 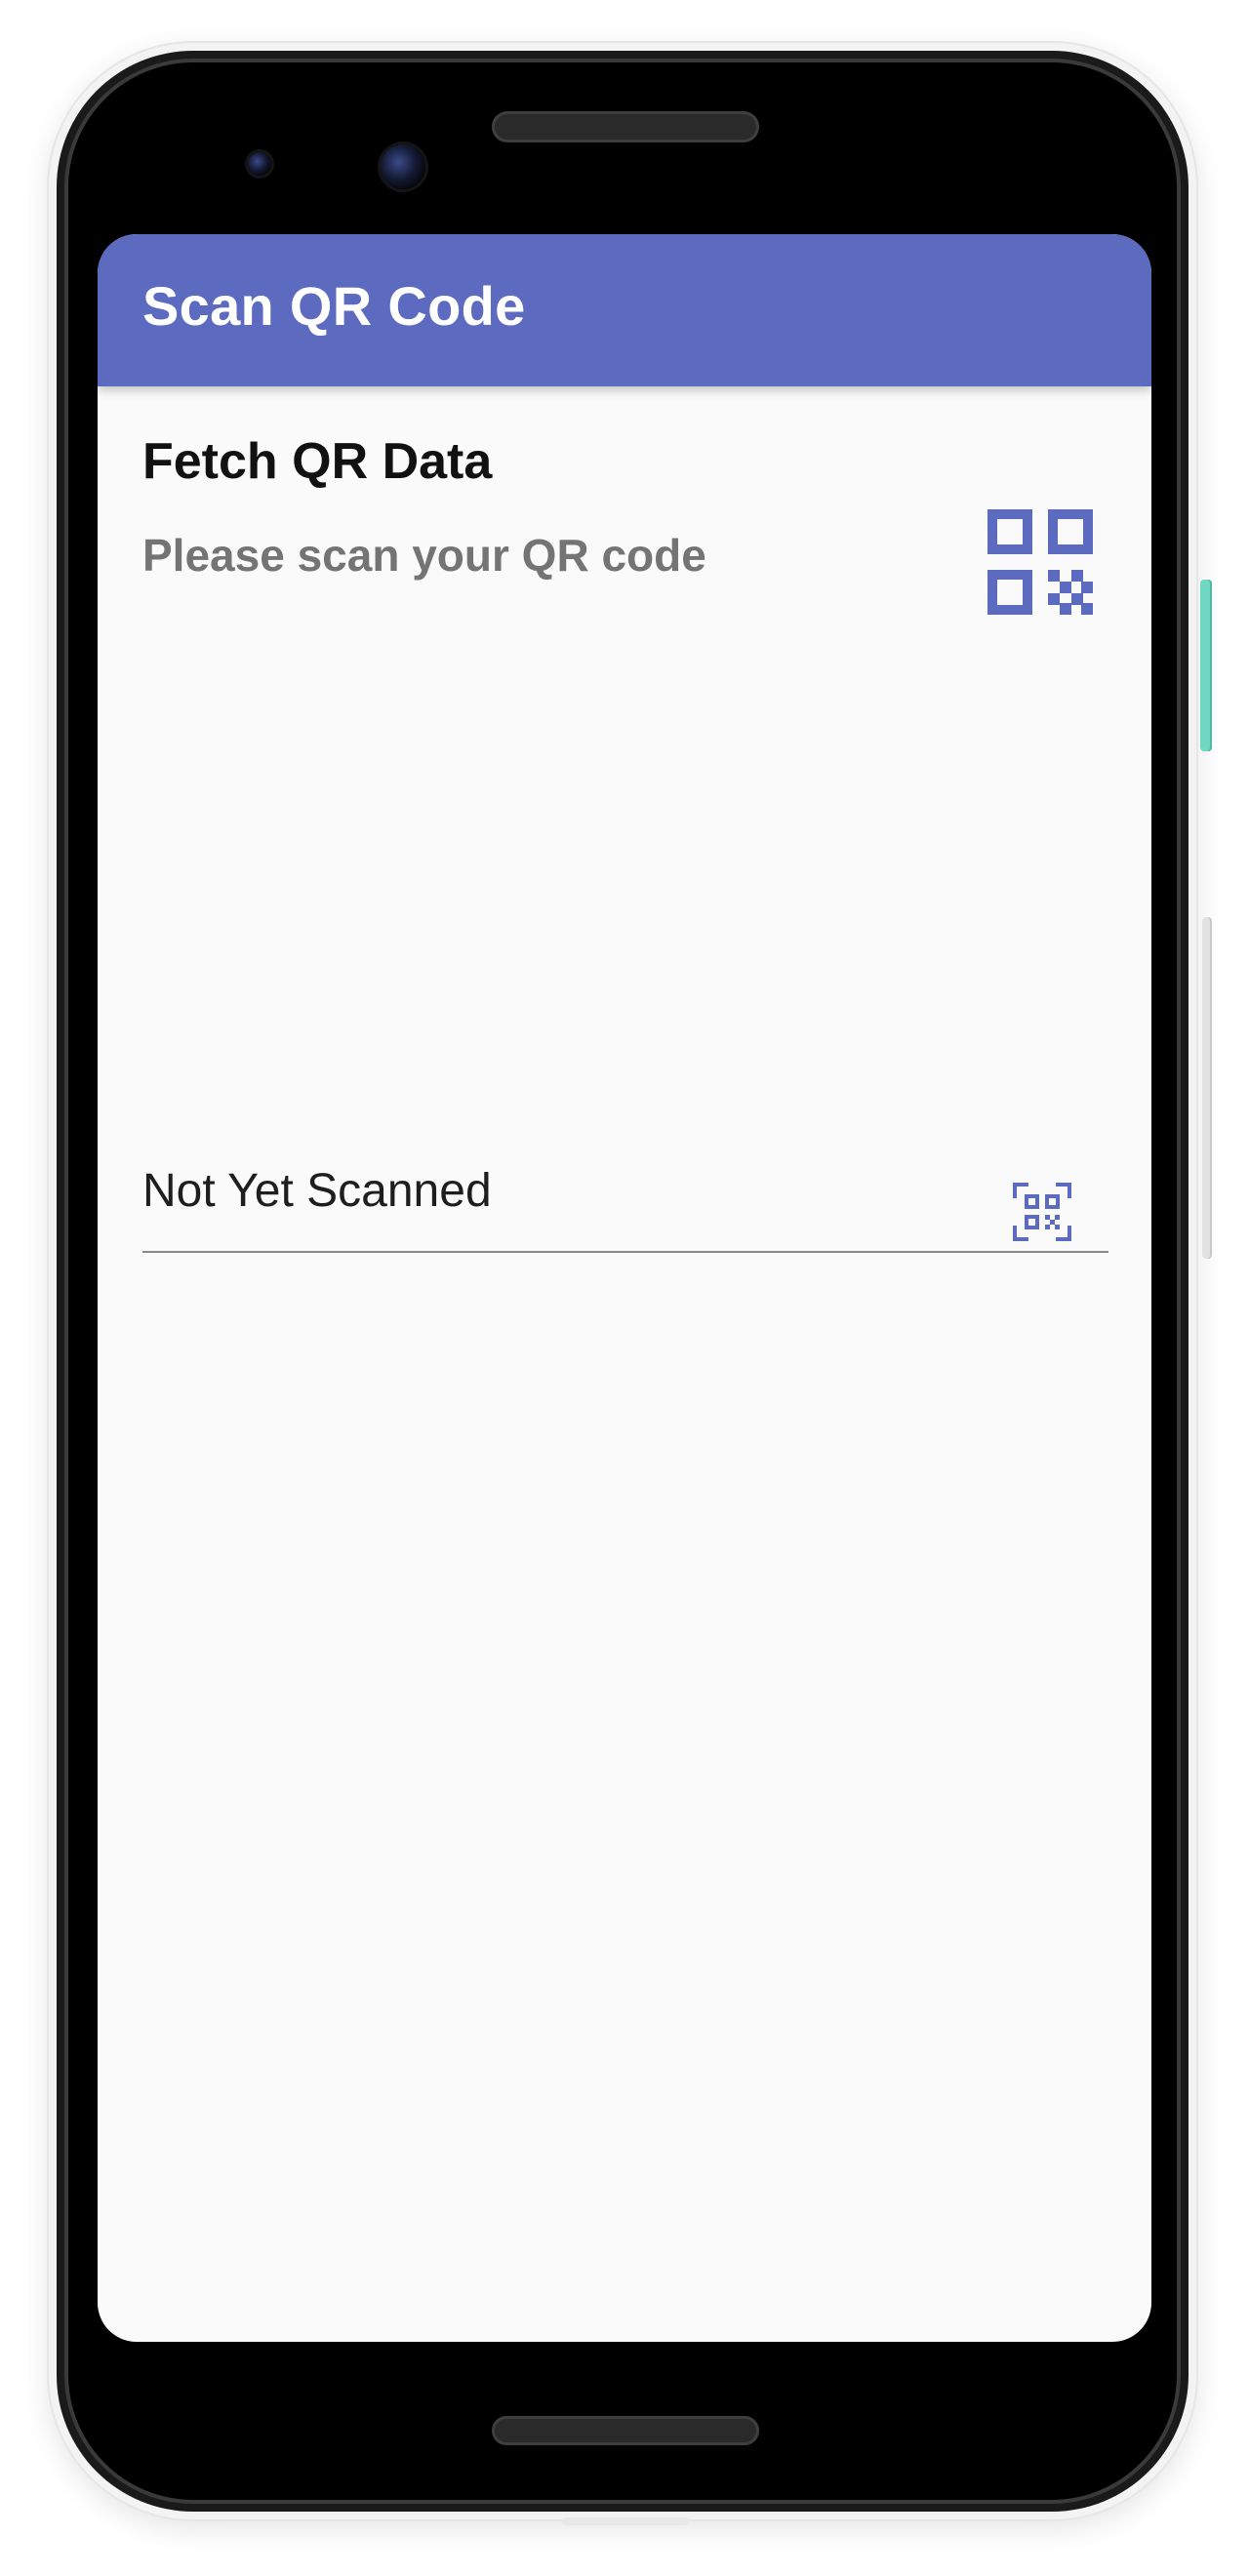 I want to click on qr-code-icon, so click(x=1040, y=562).